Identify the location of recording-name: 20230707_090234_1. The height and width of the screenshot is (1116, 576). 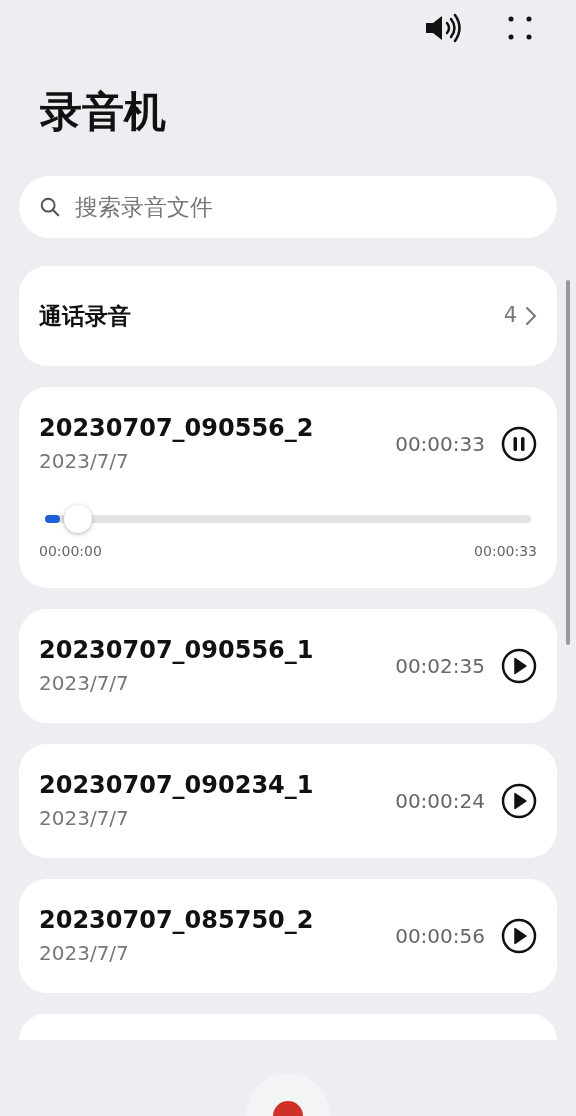
(177, 785).